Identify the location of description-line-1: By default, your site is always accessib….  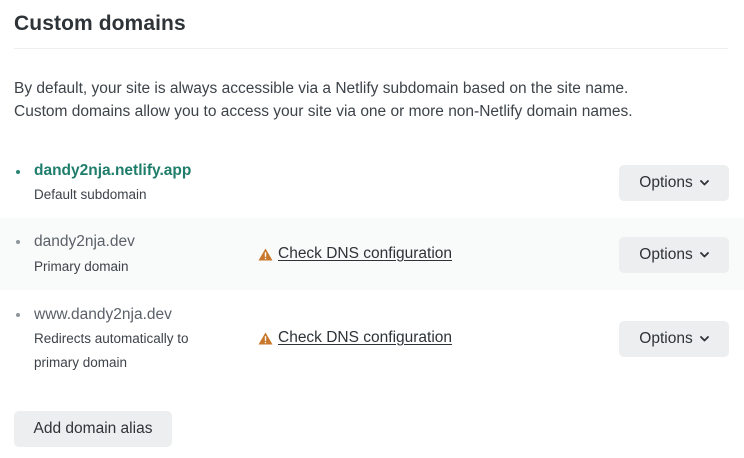
(321, 88).